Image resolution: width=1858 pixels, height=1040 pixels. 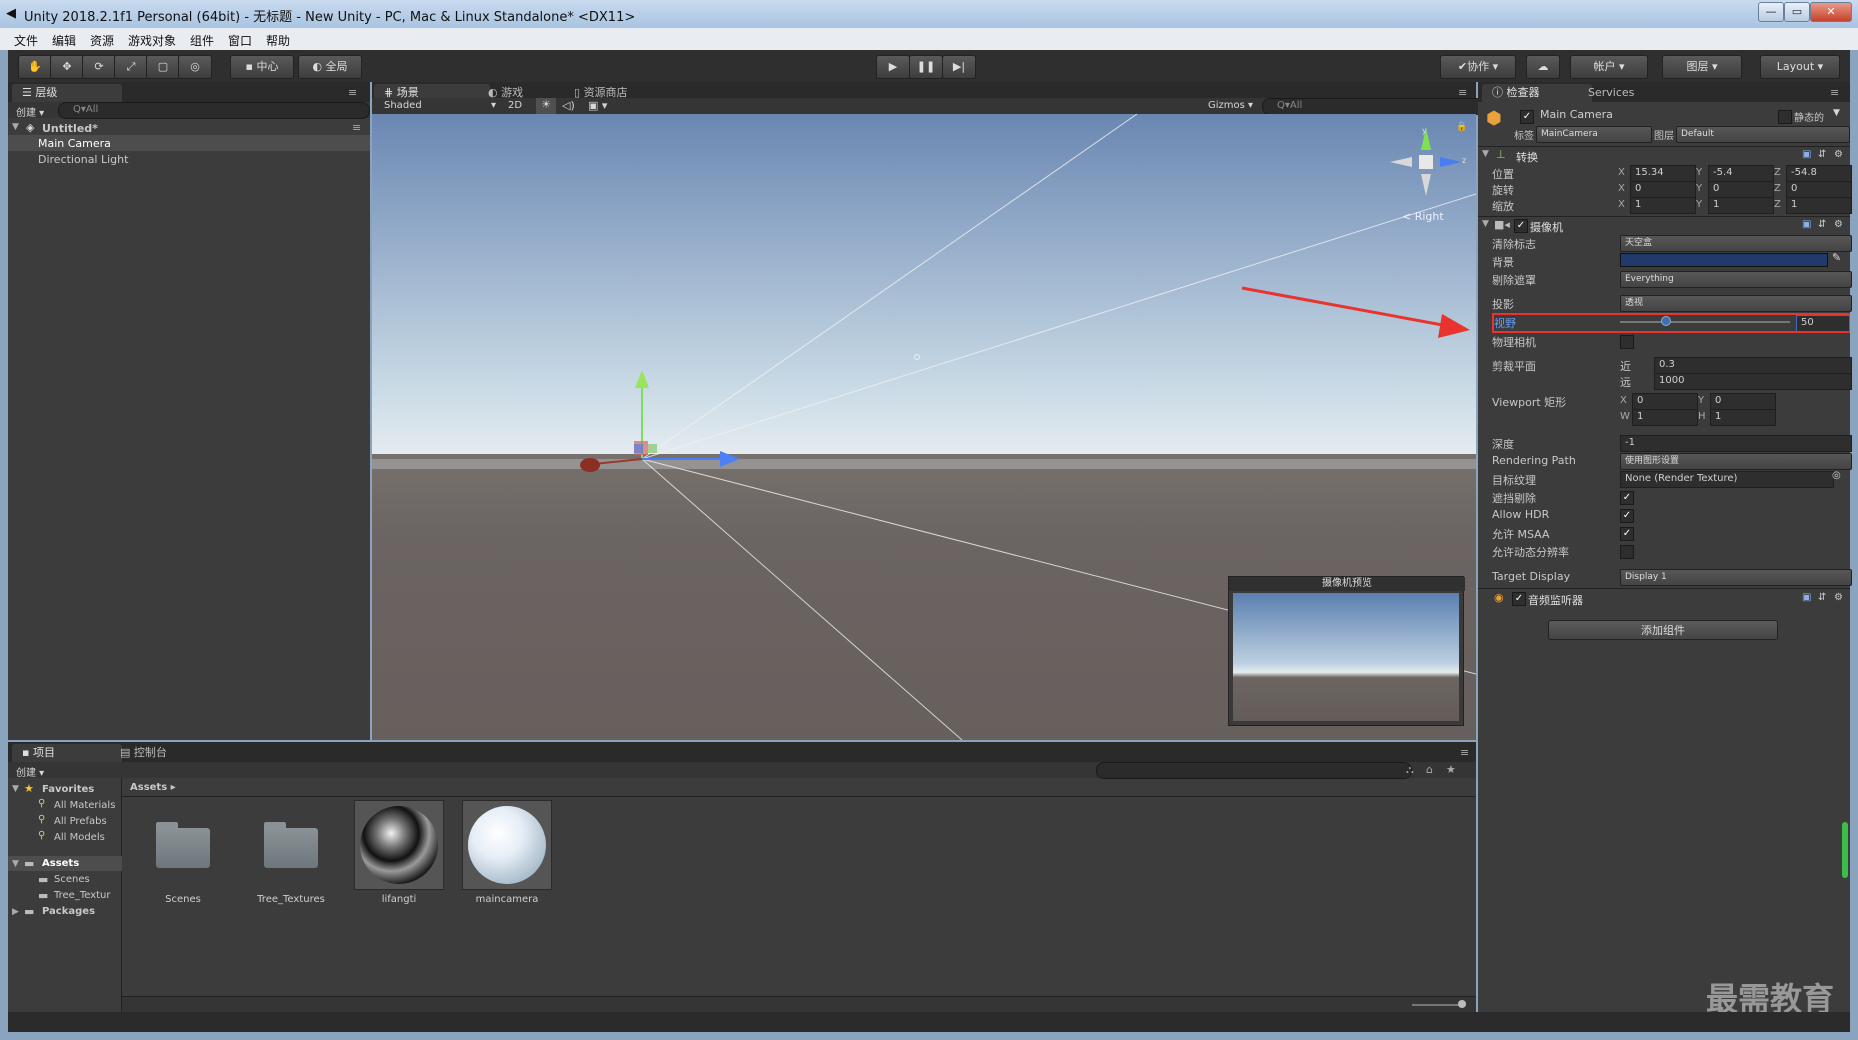 I want to click on menu-window: 窗口, so click(x=240, y=40).